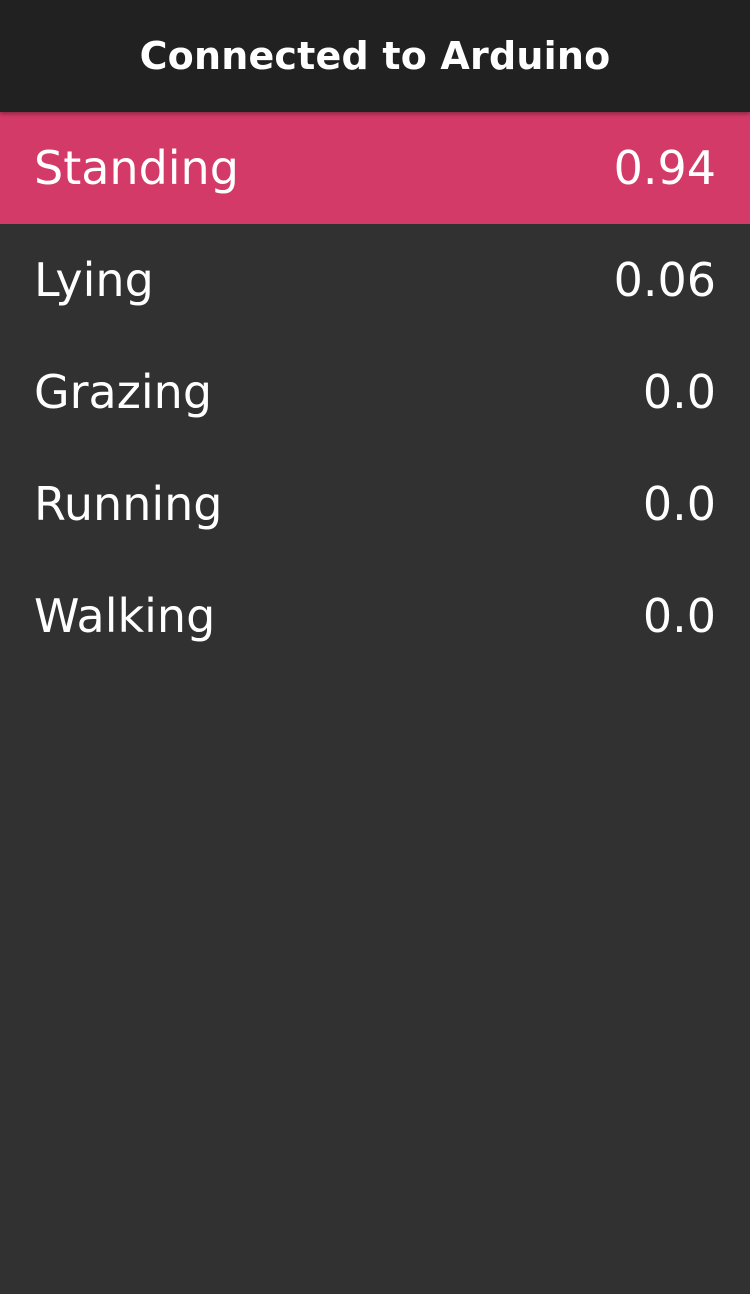 This screenshot has width=750, height=1294. Describe the element at coordinates (123, 392) in the screenshot. I see `activity-label: Grazing` at that location.